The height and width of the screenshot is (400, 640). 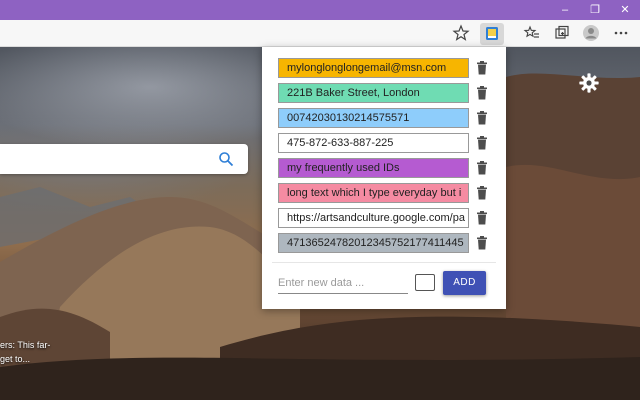 I want to click on collections-icon, so click(x=562, y=33).